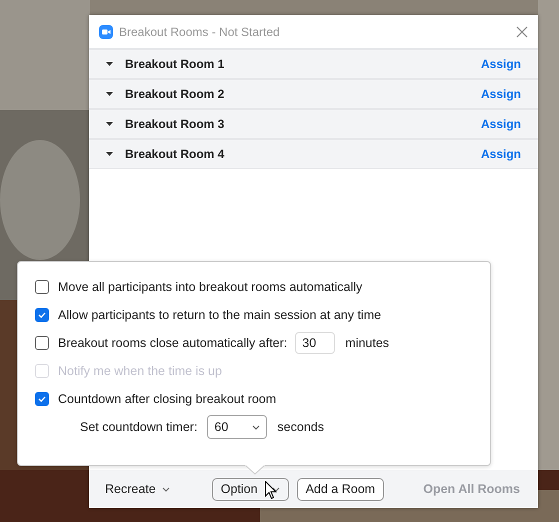 The height and width of the screenshot is (522, 559). Describe the element at coordinates (167, 399) in the screenshot. I see `option-label: Countdown after closing breakout room` at that location.